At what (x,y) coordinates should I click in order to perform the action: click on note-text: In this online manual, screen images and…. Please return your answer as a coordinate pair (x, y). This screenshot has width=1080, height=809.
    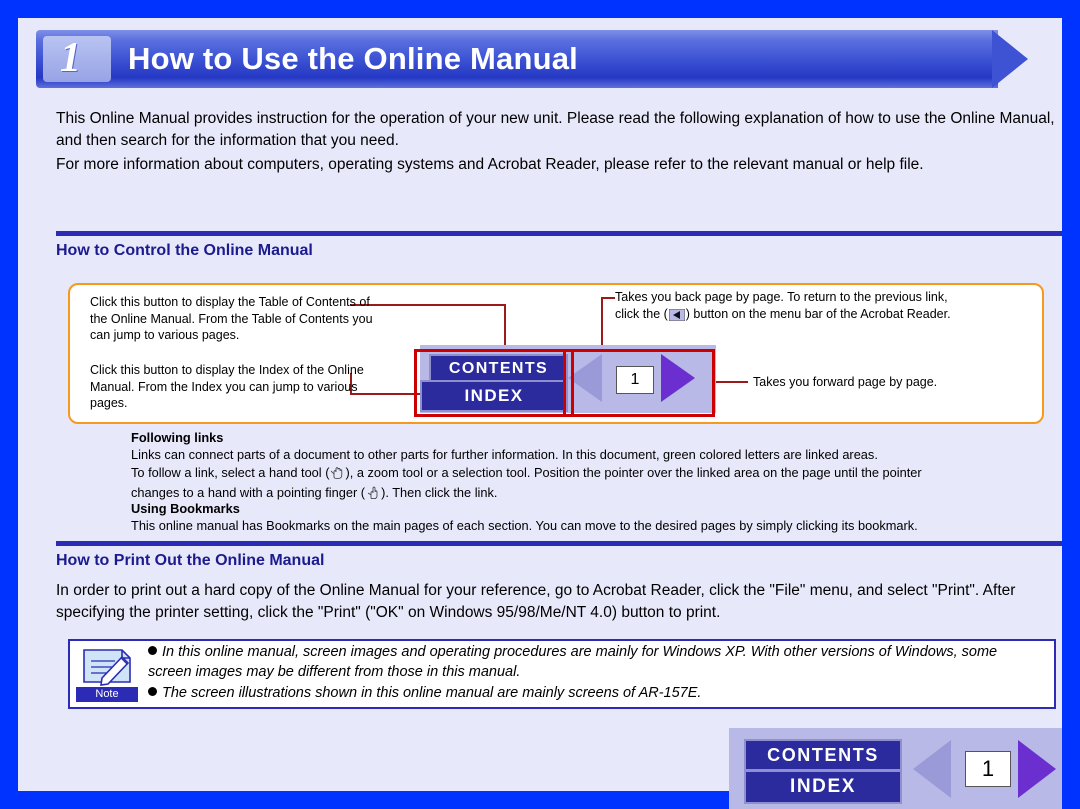
    Looking at the image, I should click on (595, 672).